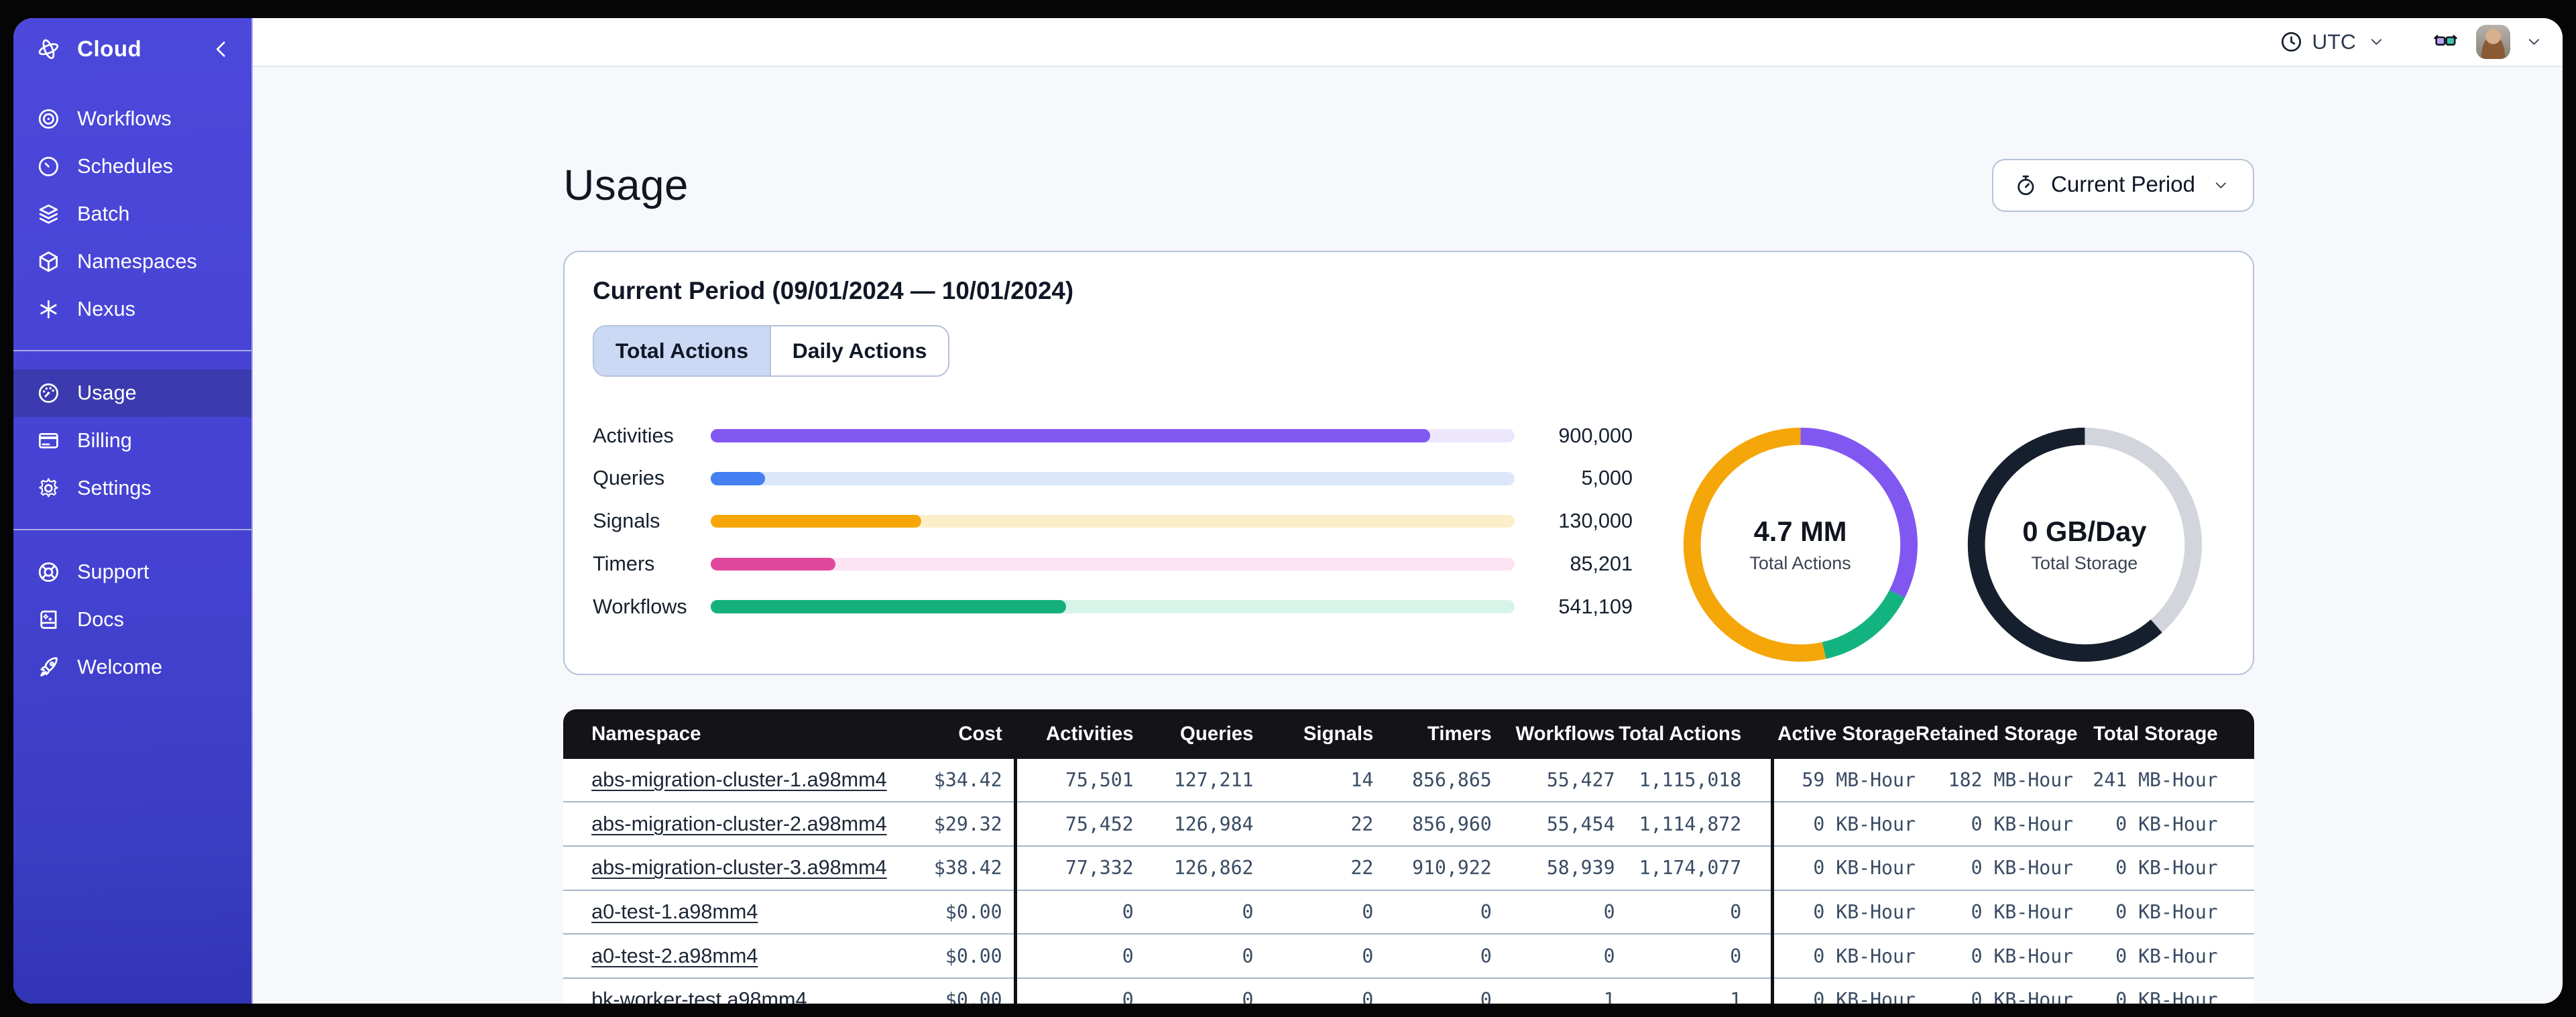 The width and height of the screenshot is (2576, 1017). What do you see at coordinates (2493, 42) in the screenshot?
I see `user-avatar` at bounding box center [2493, 42].